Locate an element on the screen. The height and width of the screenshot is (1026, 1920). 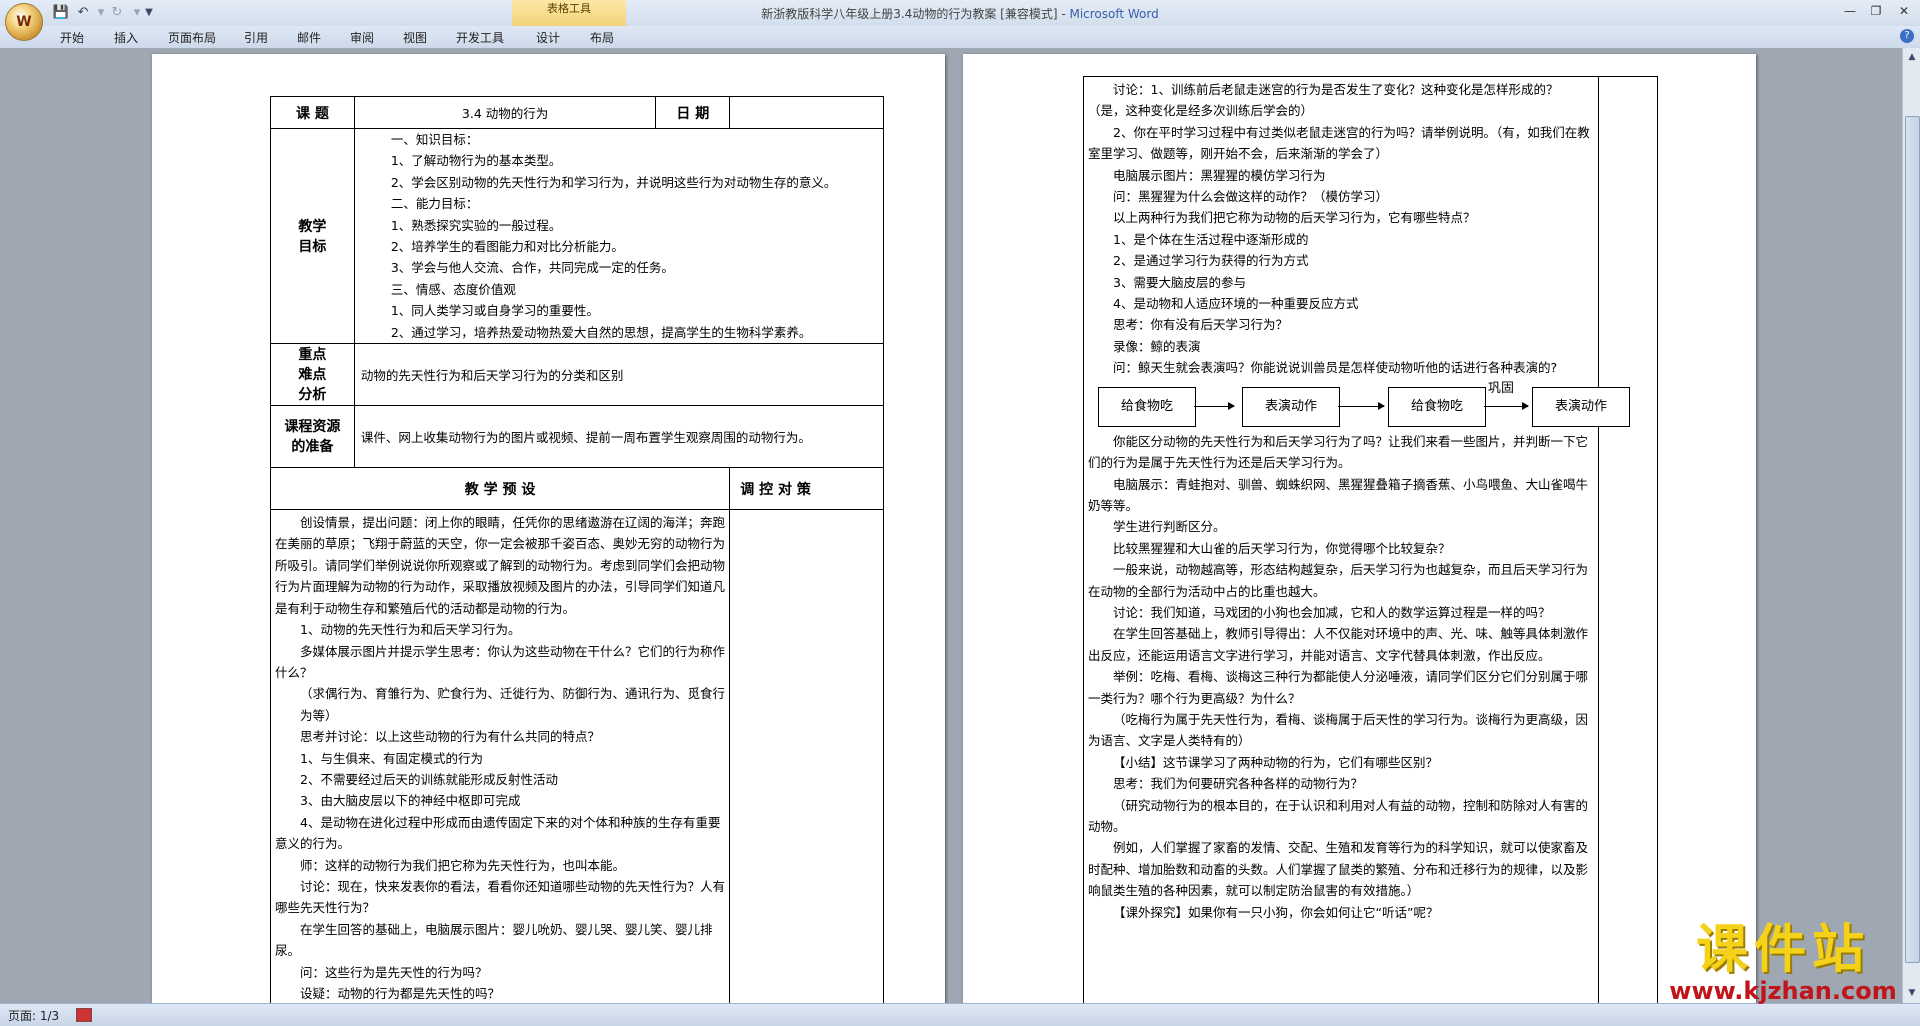
restore-button: ❐ is located at coordinates (1876, 11).